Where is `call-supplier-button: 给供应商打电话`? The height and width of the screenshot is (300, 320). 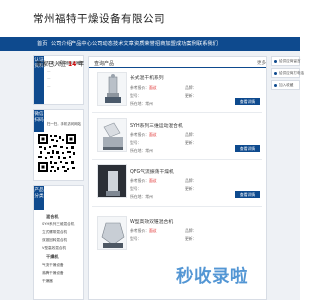
call-supplier-button: 给供应商打电话 is located at coordinates (287, 73).